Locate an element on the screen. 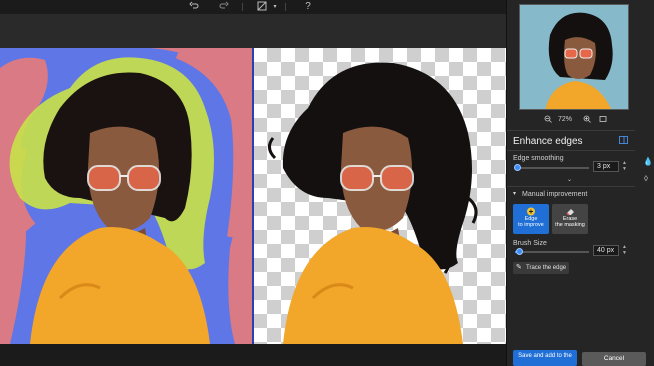 The image size is (654, 366). brush-size-slider is located at coordinates (552, 251).